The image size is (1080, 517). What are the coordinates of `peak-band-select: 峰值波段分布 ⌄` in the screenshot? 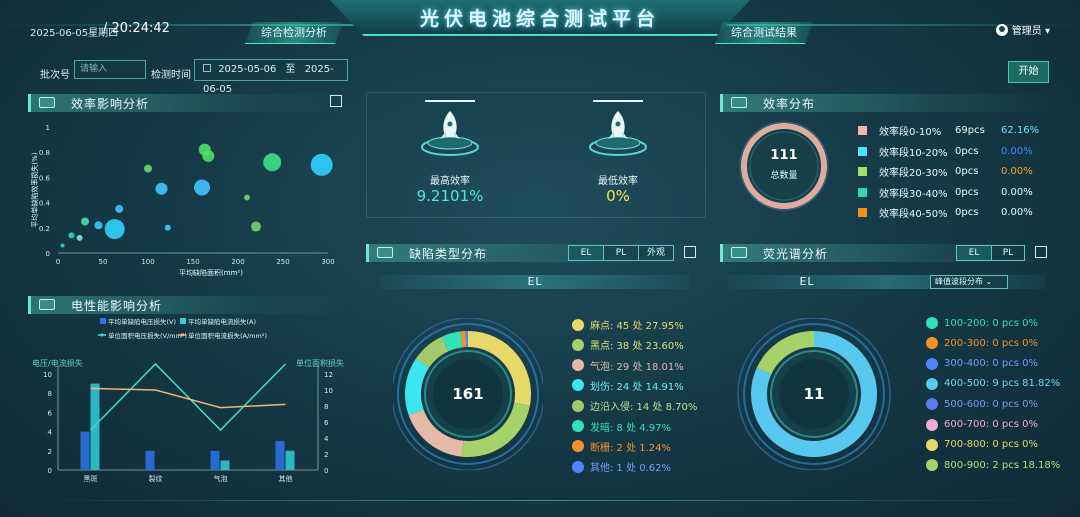 It's located at (969, 282).